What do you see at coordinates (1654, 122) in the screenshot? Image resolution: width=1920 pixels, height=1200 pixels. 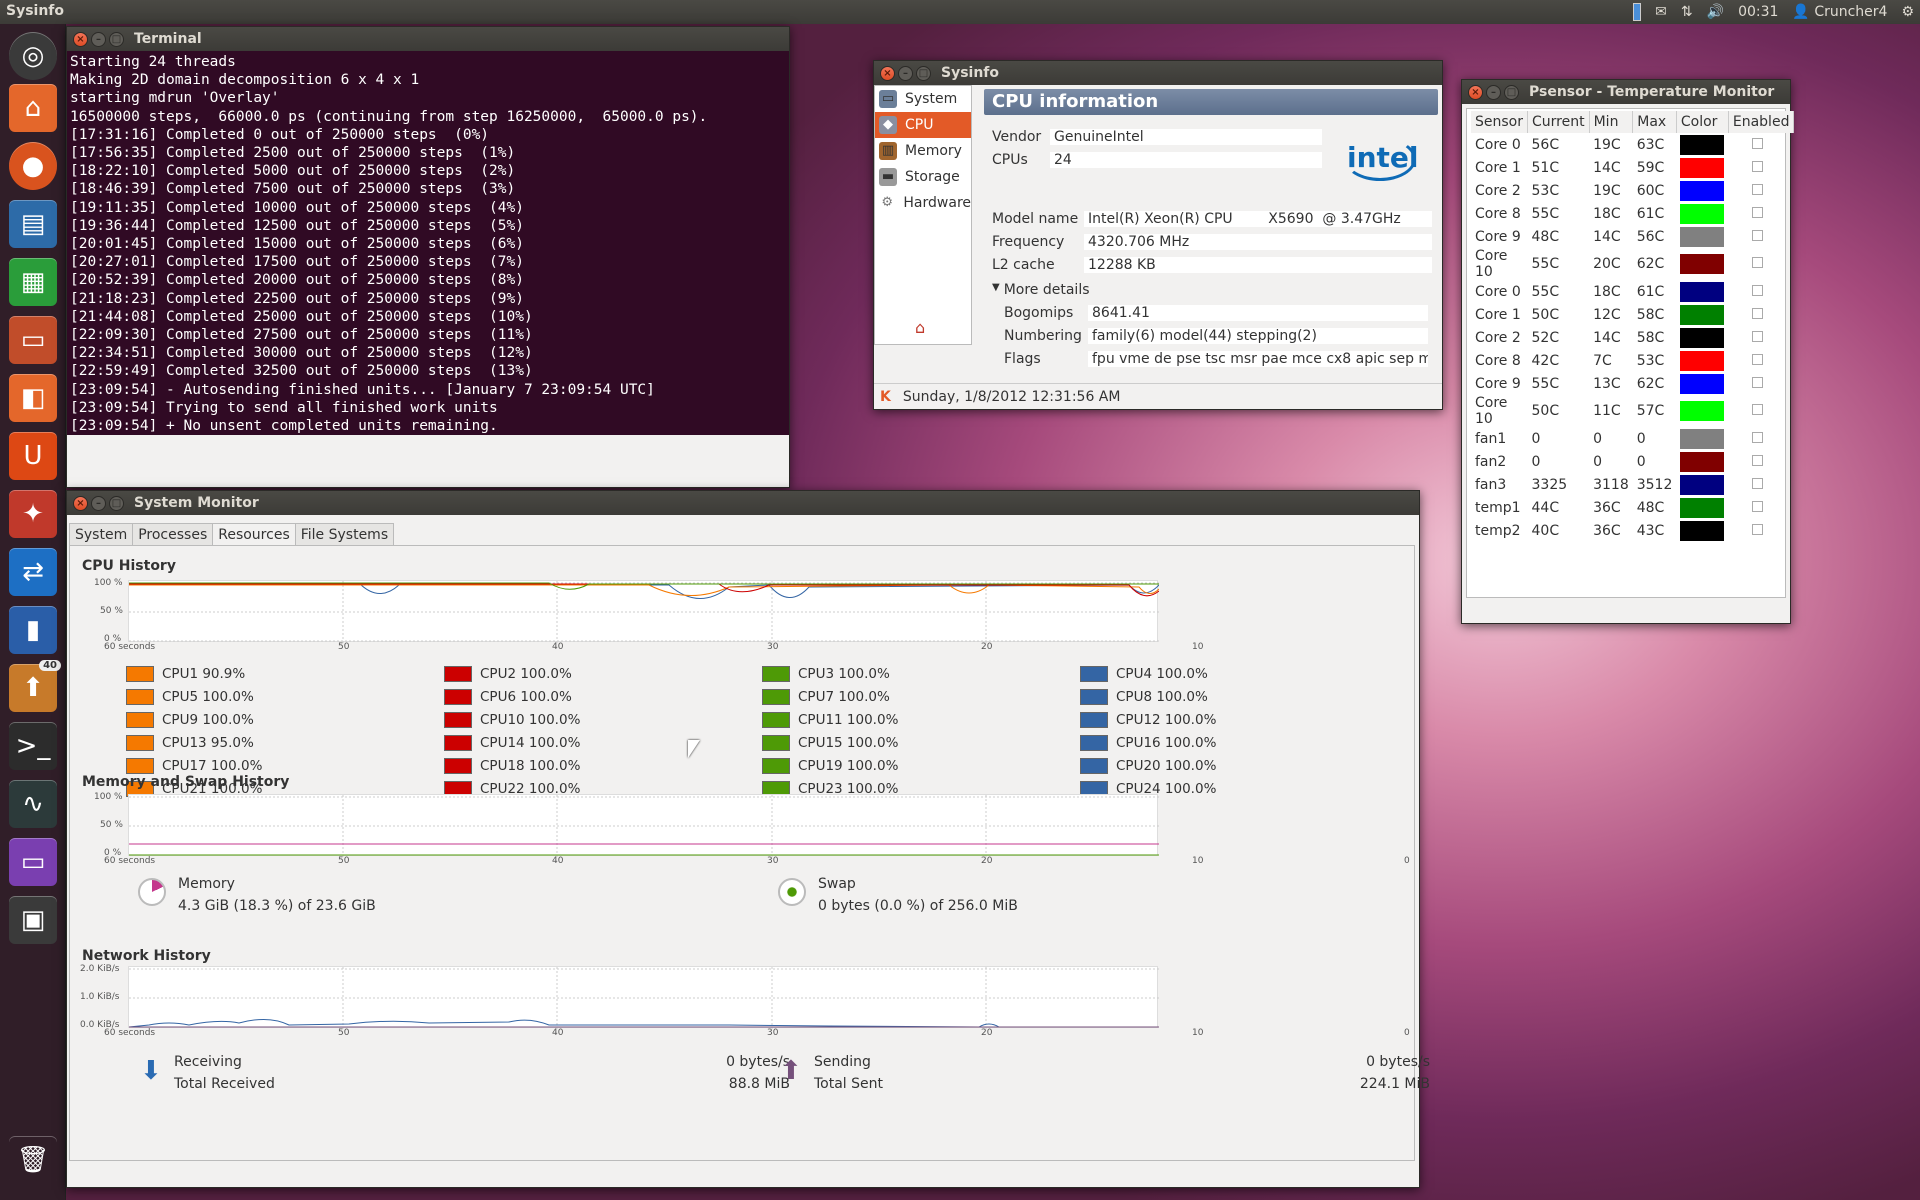 I see `column-header: Max` at bounding box center [1654, 122].